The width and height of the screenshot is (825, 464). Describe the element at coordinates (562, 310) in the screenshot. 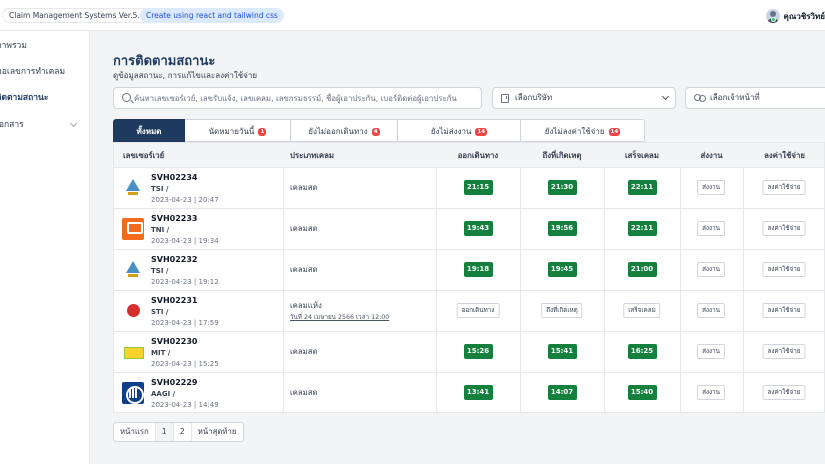

I see `arrive-button: ถึงที่เกิดเหตุ` at that location.